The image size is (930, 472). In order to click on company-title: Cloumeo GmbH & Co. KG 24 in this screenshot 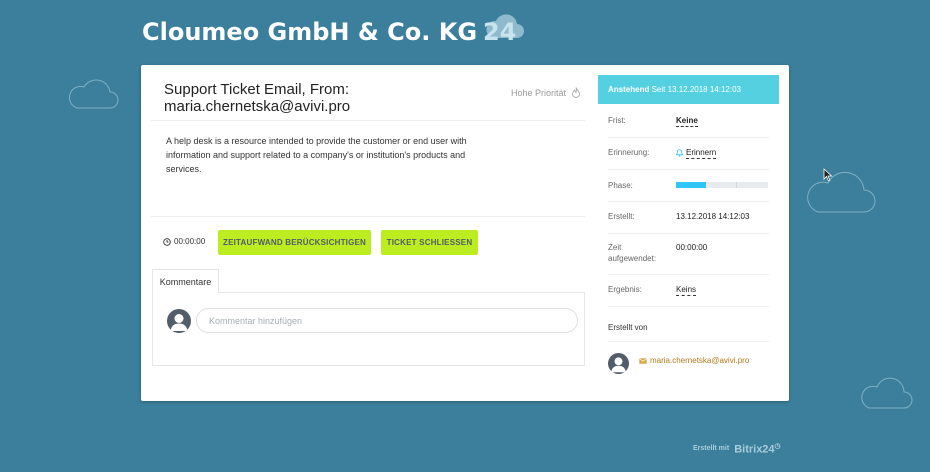, I will do `click(329, 32)`.